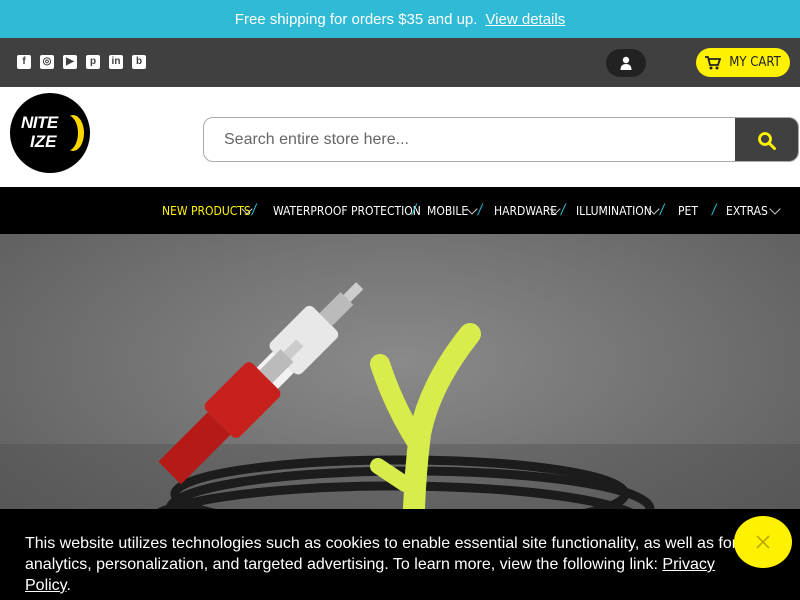 This screenshot has height=600, width=800. What do you see at coordinates (688, 211) in the screenshot?
I see `nav-pet: PET` at bounding box center [688, 211].